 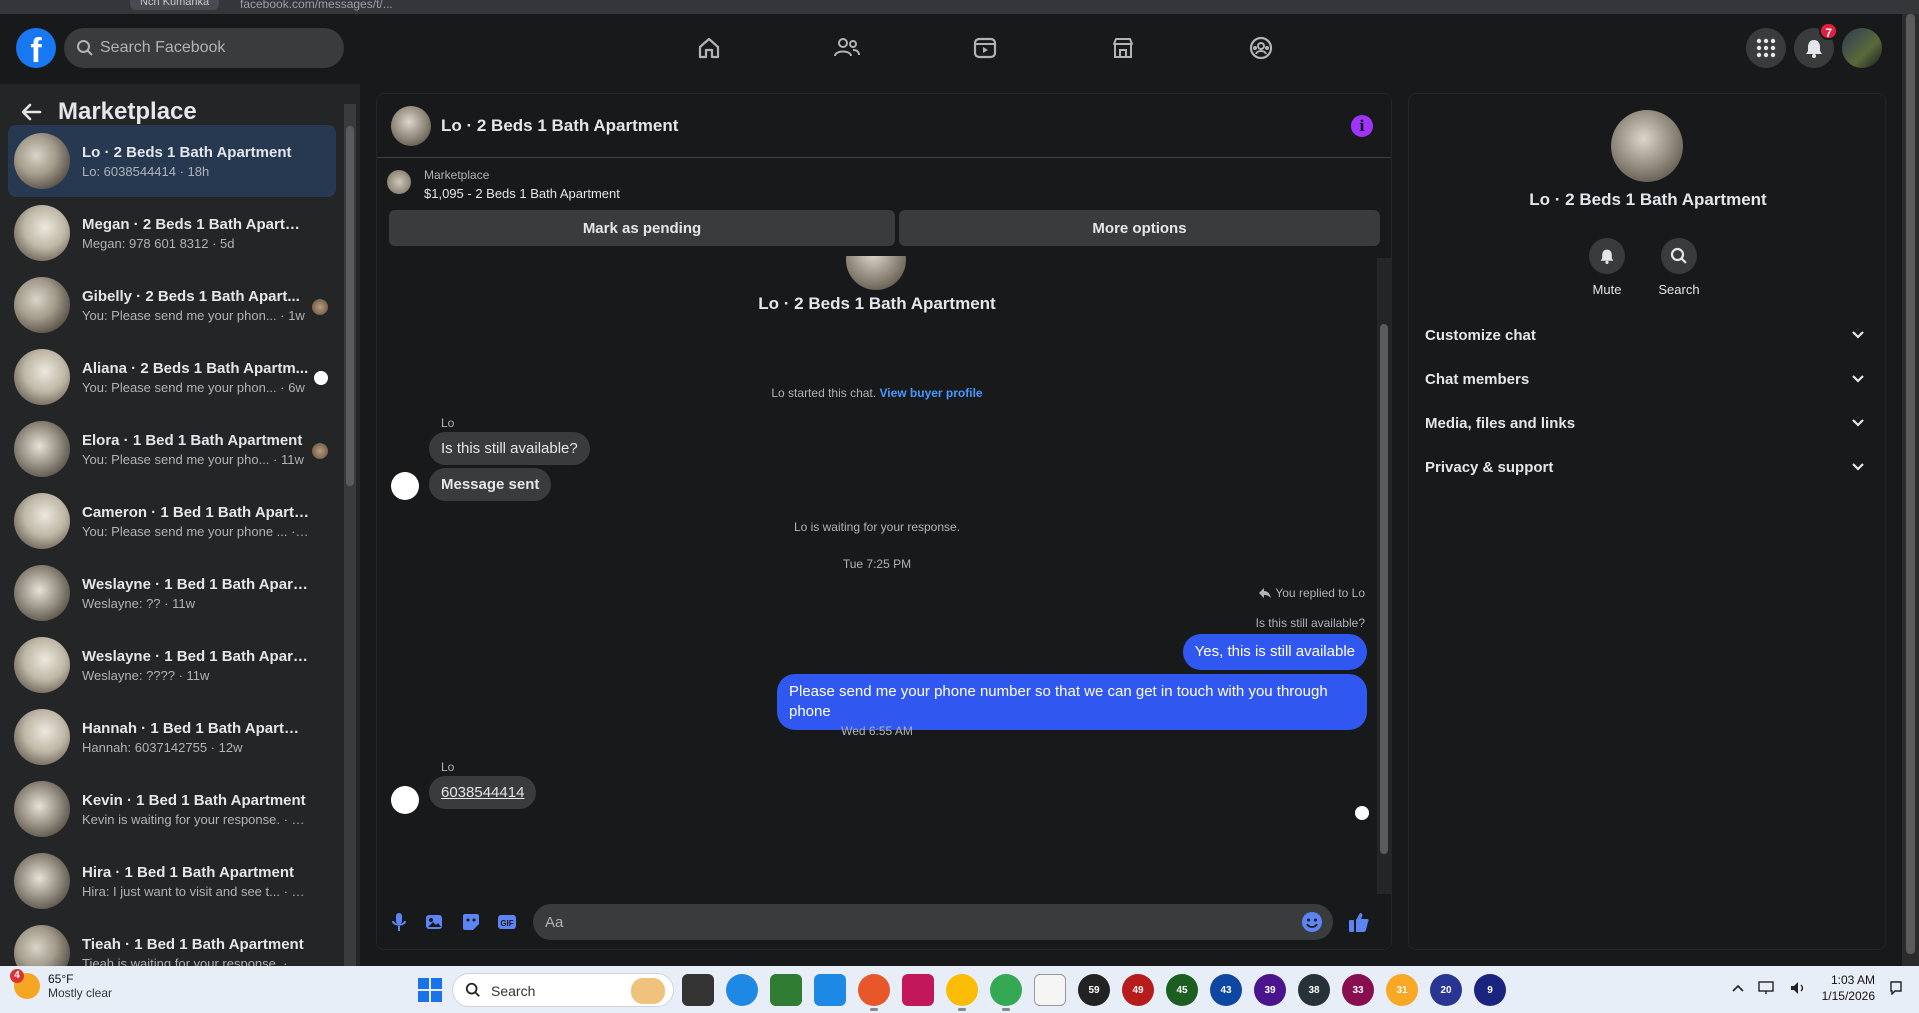 What do you see at coordinates (1050, 990) in the screenshot?
I see `file-icon` at bounding box center [1050, 990].